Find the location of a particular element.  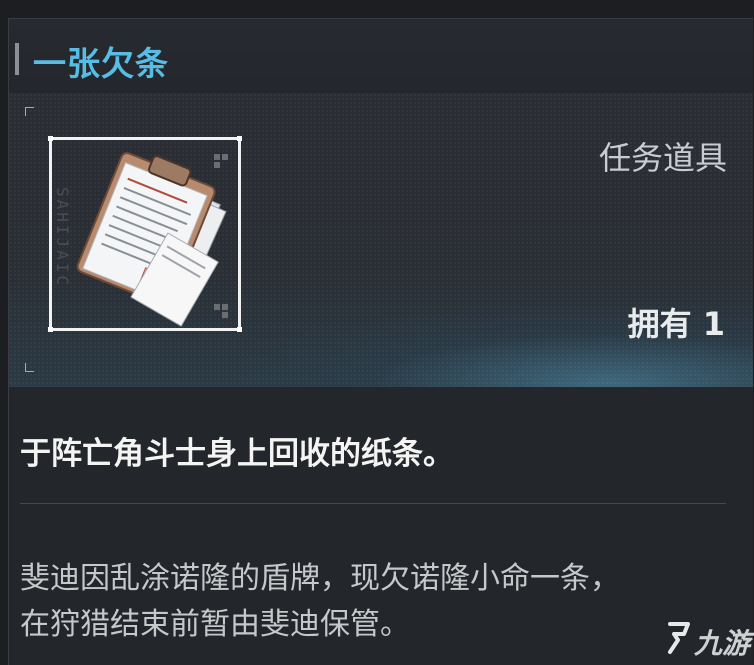

lore-line: 在狩猎结束前暂由斐迪保管。 is located at coordinates (215, 624).